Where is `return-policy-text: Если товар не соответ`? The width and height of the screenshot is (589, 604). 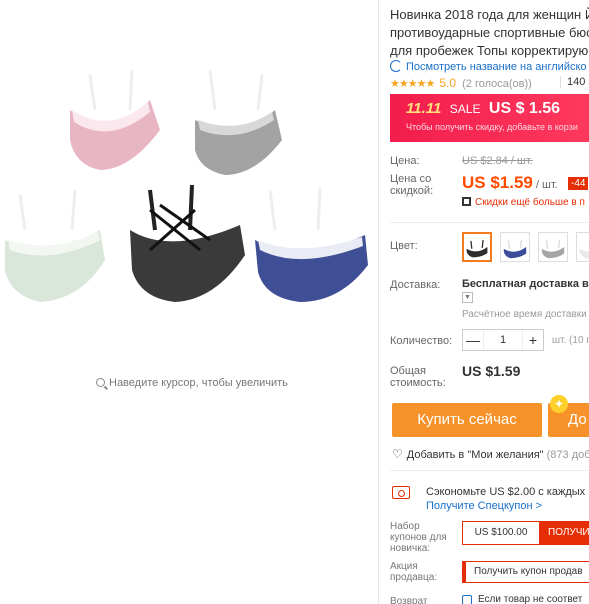 return-policy-text: Если товар не соответ is located at coordinates (530, 599).